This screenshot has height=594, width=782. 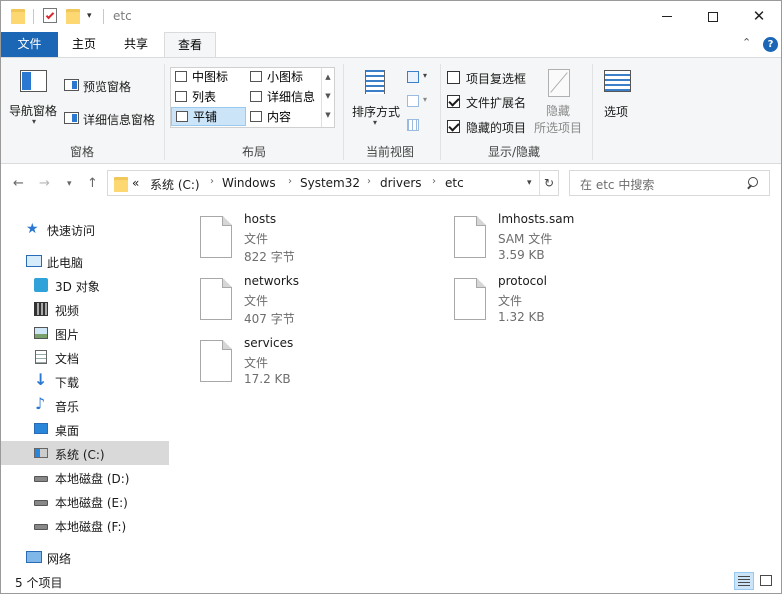 I want to click on address-dropdown-icon: ▾, so click(x=529, y=183).